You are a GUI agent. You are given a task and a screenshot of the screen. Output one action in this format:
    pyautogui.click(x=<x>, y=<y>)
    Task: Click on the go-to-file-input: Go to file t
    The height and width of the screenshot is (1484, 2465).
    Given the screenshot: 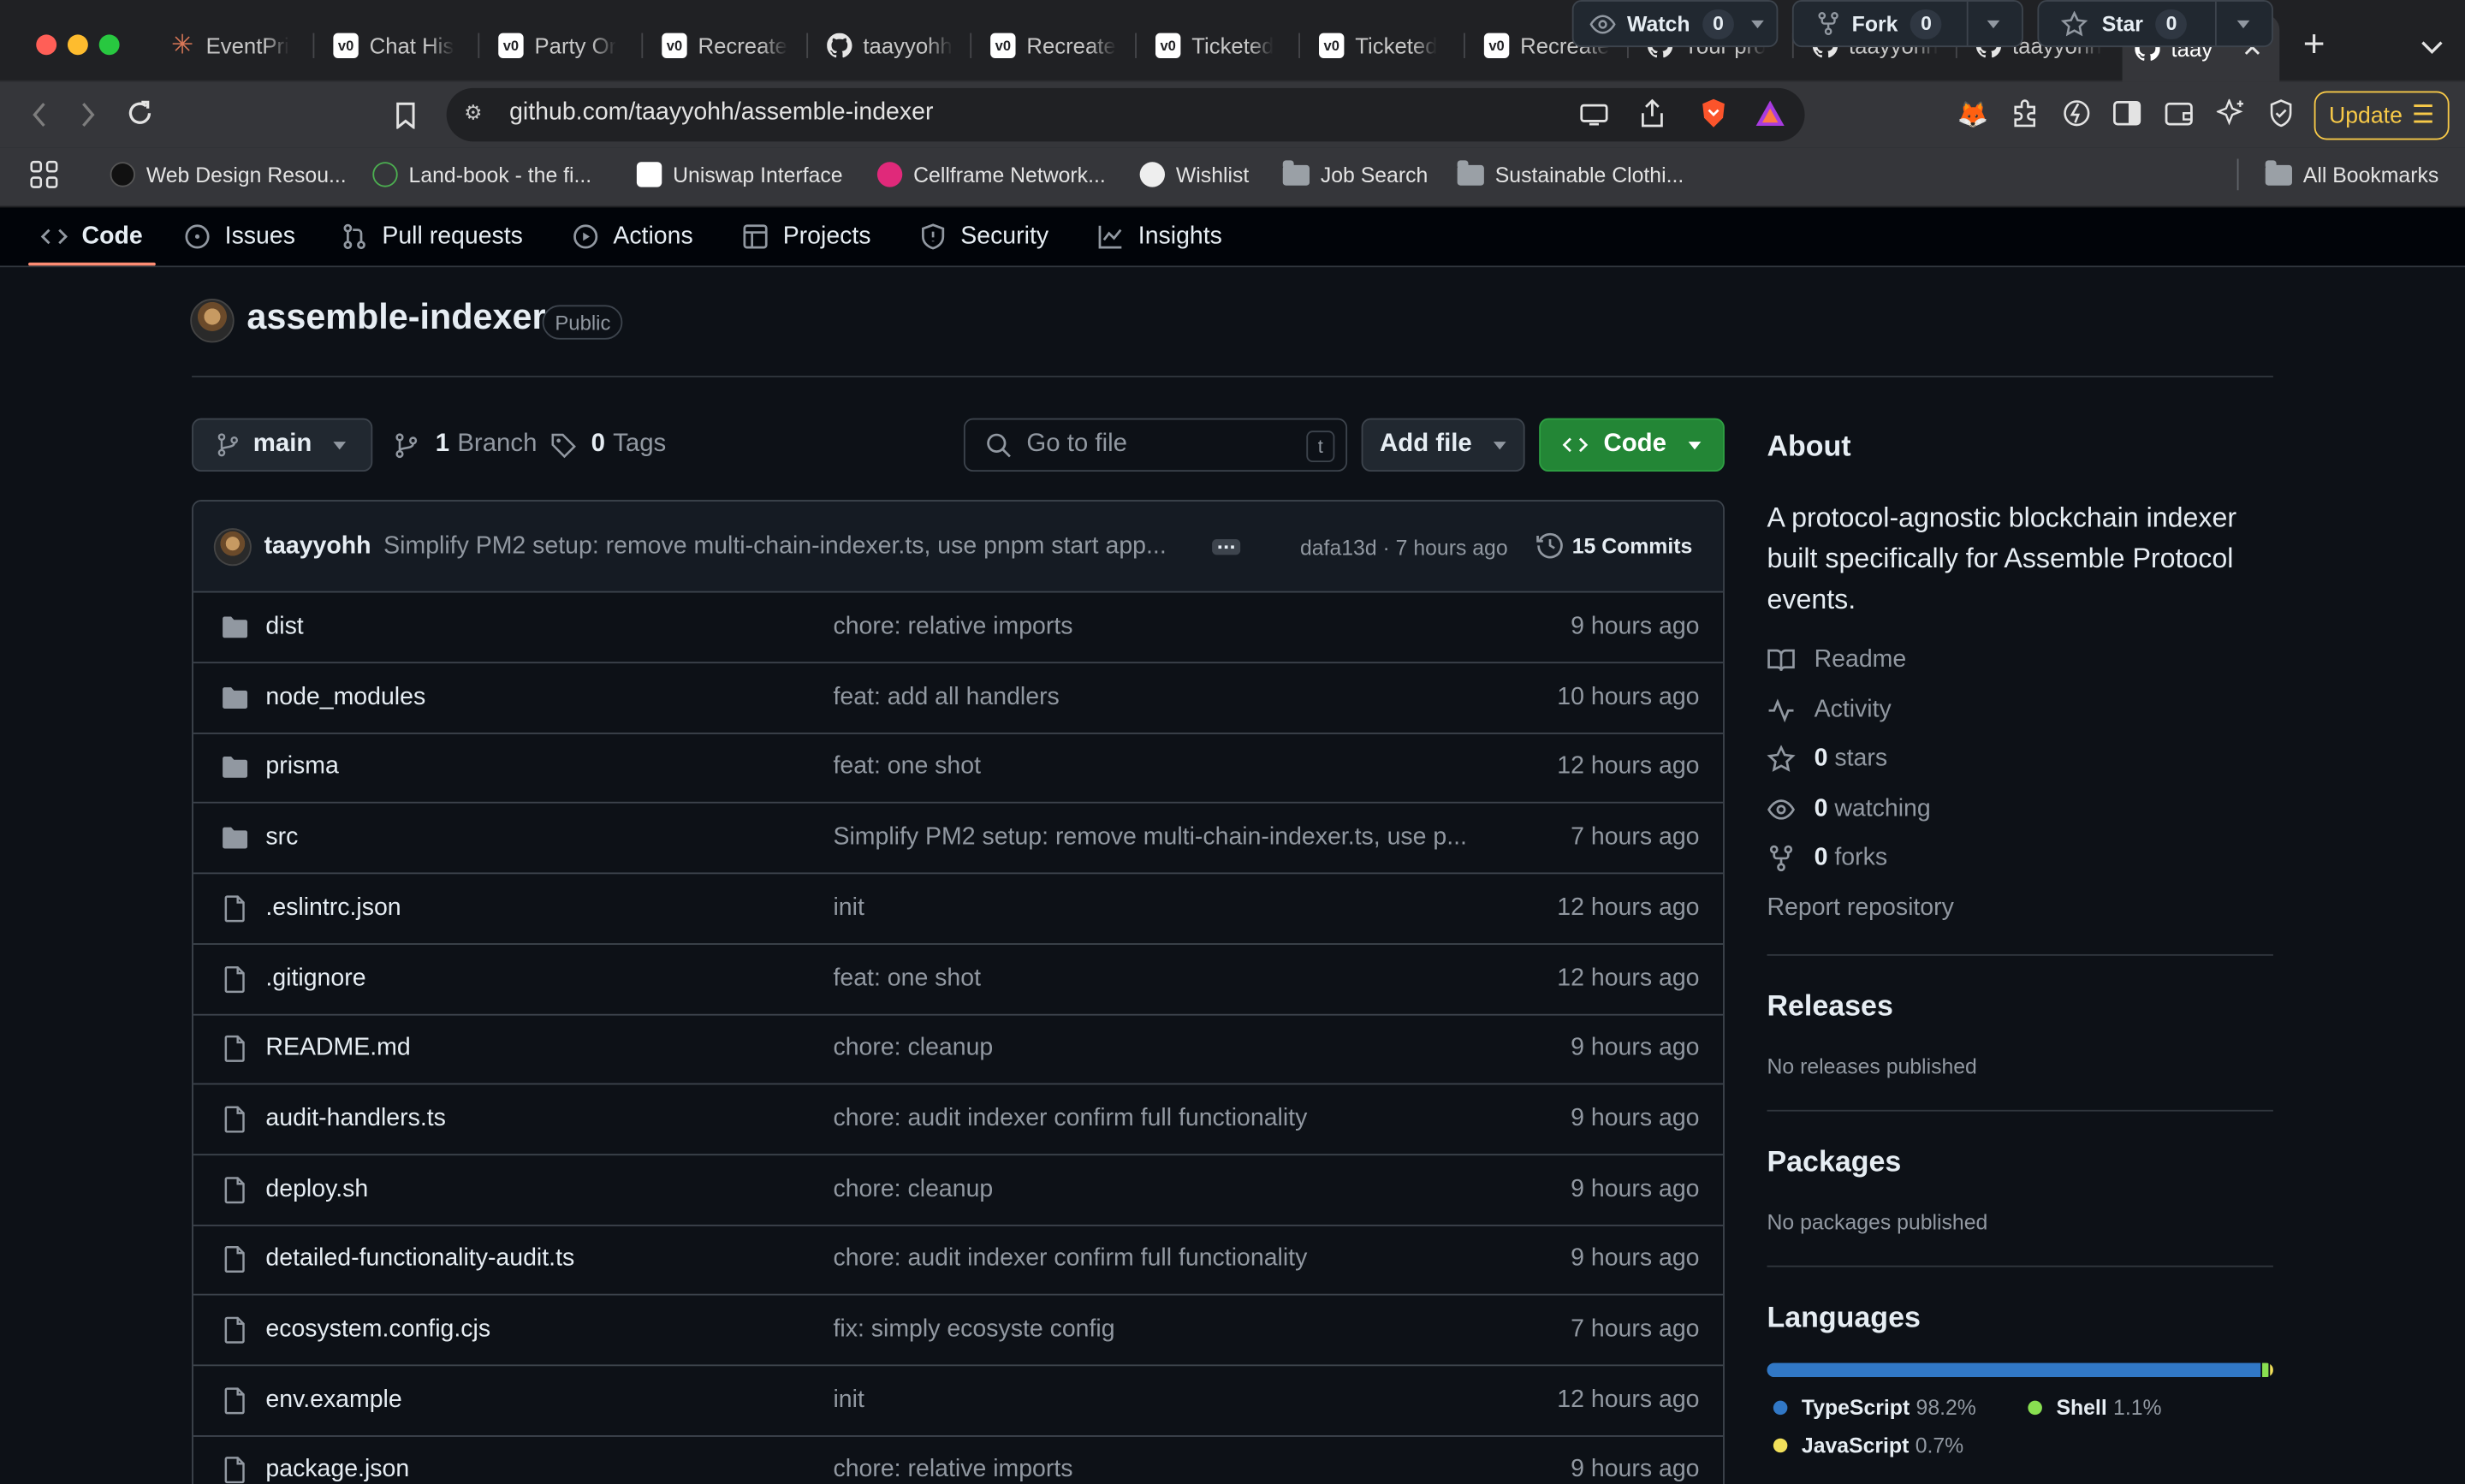 What is the action you would take?
    pyautogui.click(x=1155, y=445)
    